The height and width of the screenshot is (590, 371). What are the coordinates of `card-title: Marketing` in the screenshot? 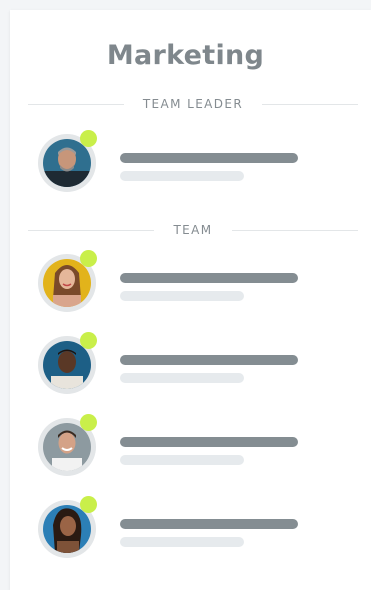 It's located at (185, 55).